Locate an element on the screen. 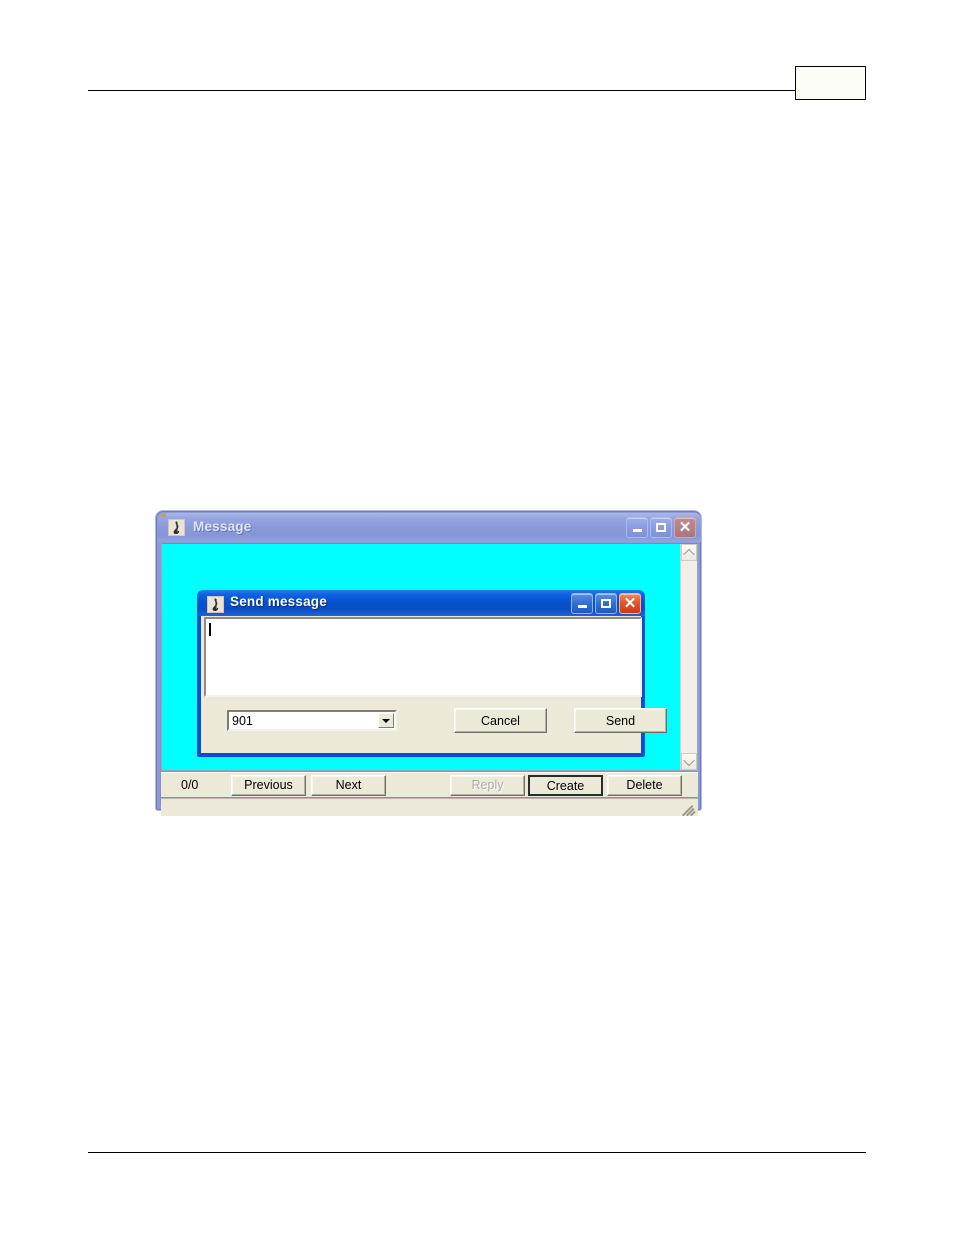 The height and width of the screenshot is (1235, 954). send-button: Send is located at coordinates (620, 720).